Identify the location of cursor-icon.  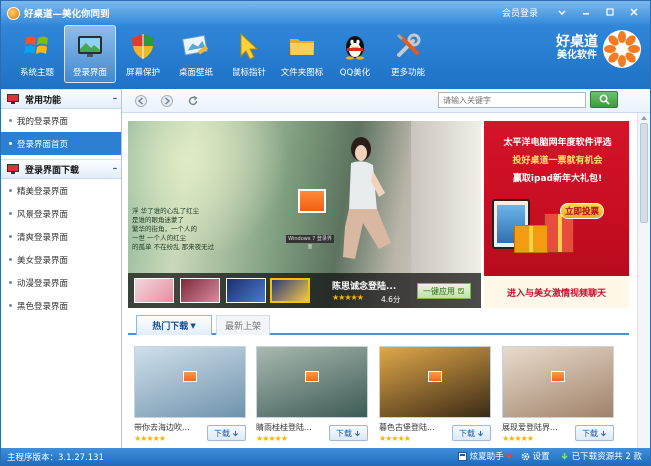
(249, 46).